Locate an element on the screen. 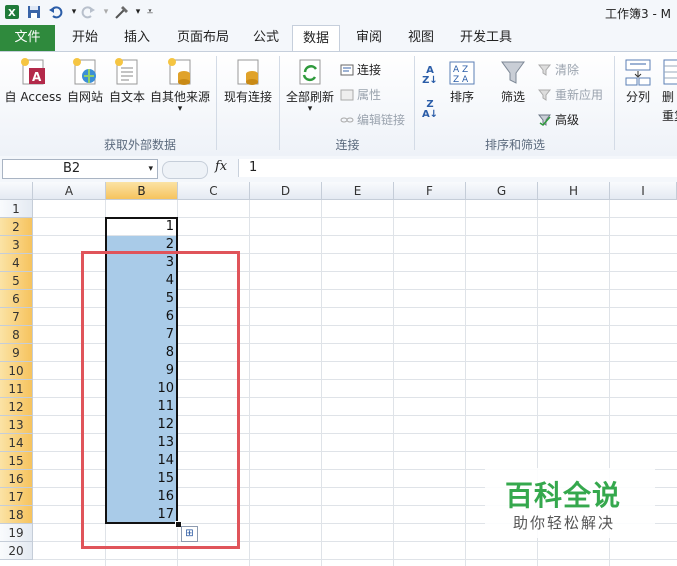 This screenshot has height=566, width=677. access-icon: A is located at coordinates (33, 71).